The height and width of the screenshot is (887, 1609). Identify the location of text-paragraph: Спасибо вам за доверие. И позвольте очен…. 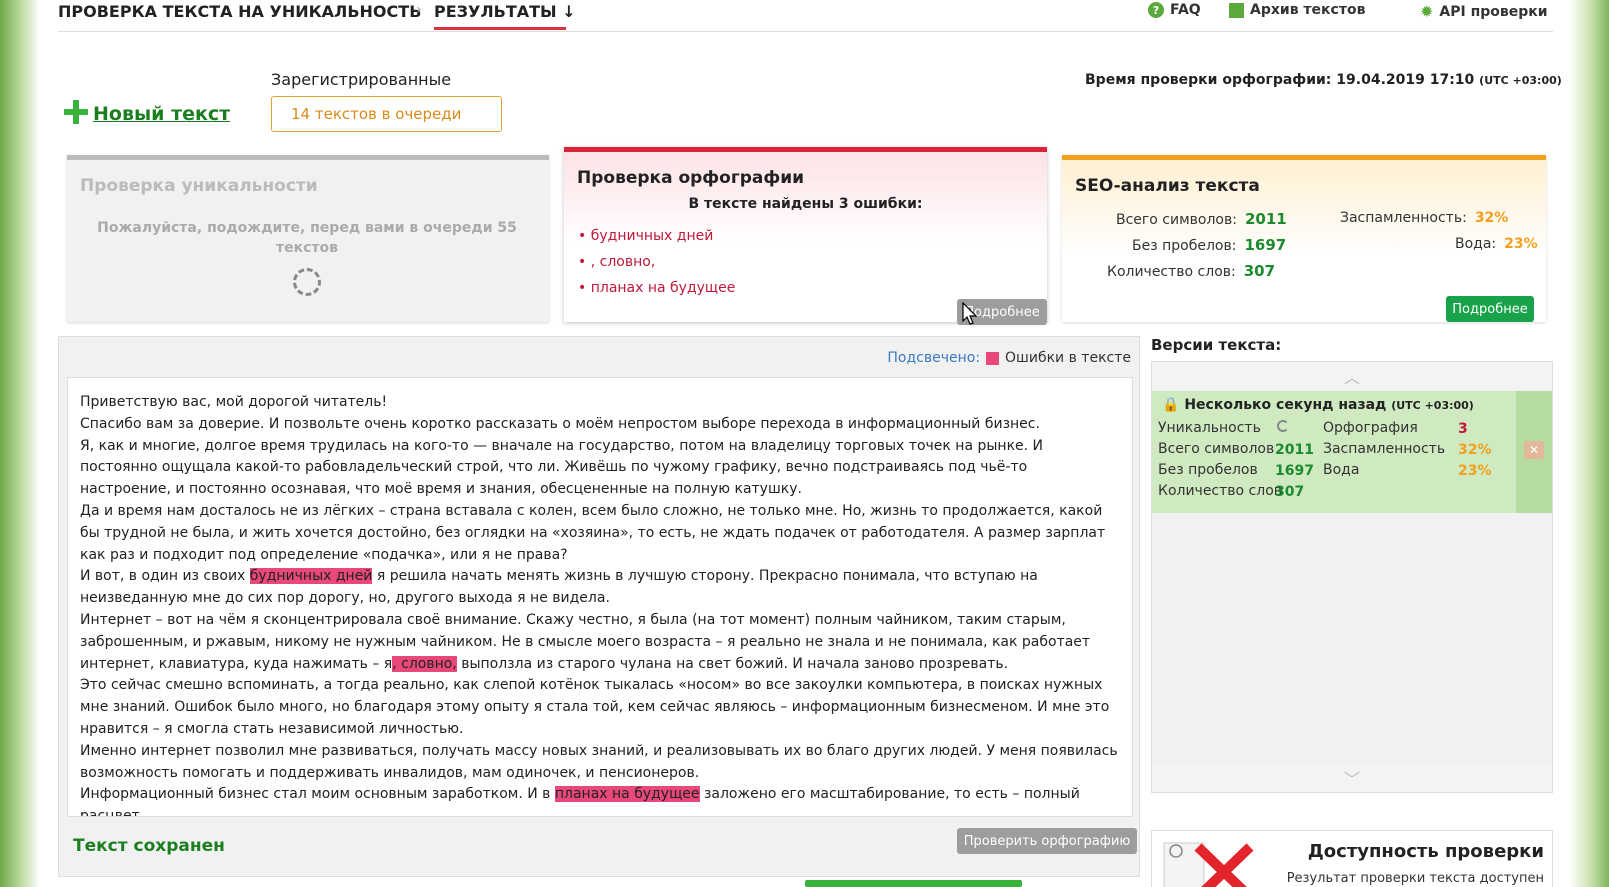
(560, 423).